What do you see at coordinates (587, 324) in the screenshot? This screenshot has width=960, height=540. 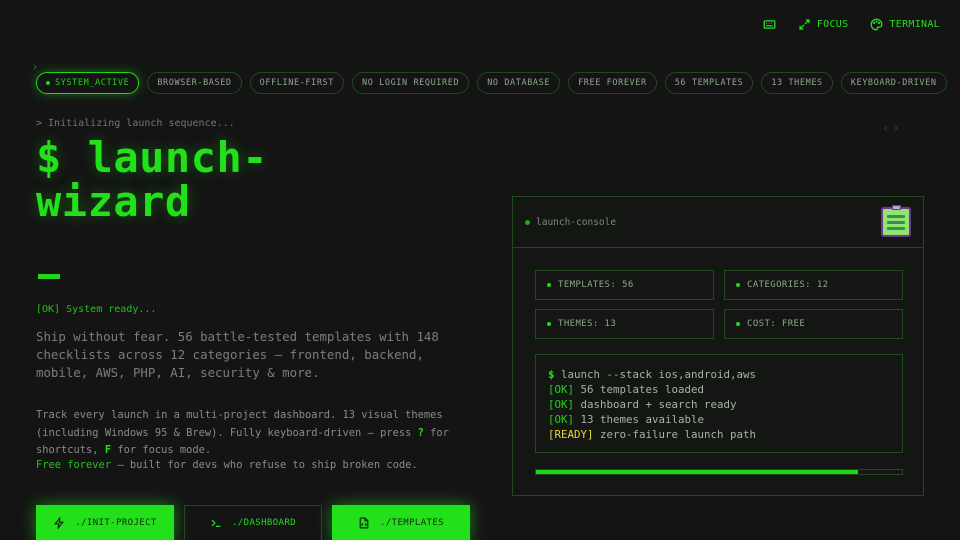 I see `stat-label: THEMES: 13` at bounding box center [587, 324].